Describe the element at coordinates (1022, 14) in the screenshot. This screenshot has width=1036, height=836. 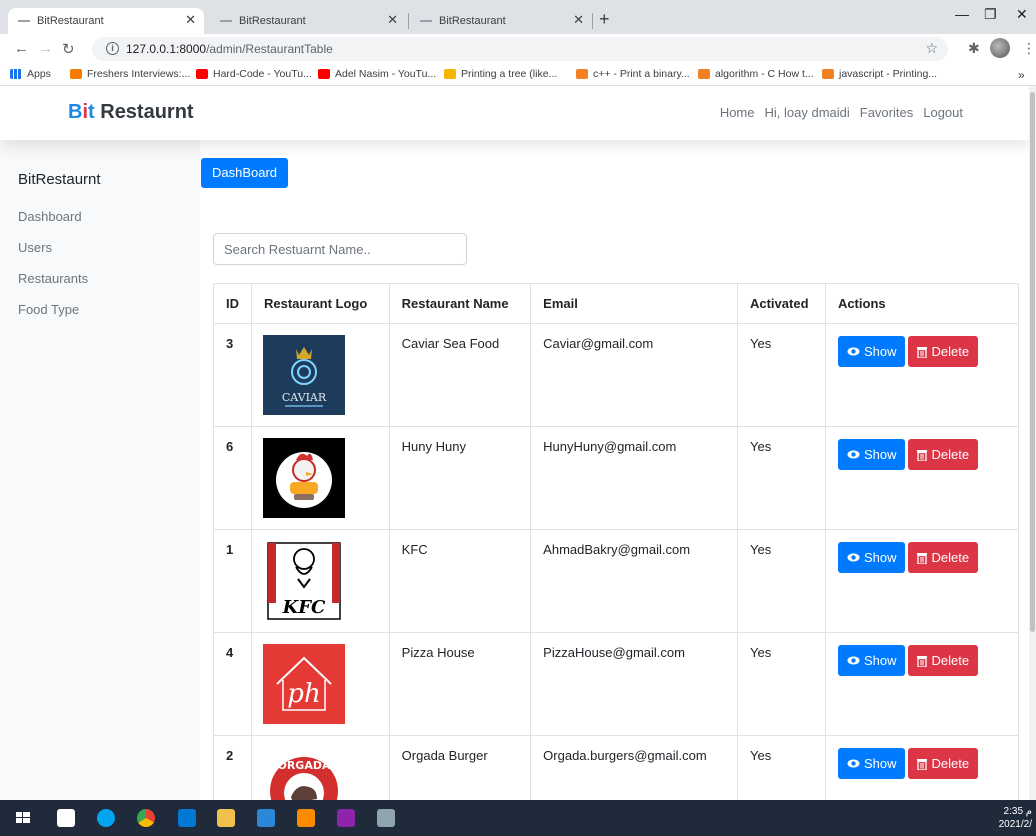
I see `close-window-icon: ✕` at that location.